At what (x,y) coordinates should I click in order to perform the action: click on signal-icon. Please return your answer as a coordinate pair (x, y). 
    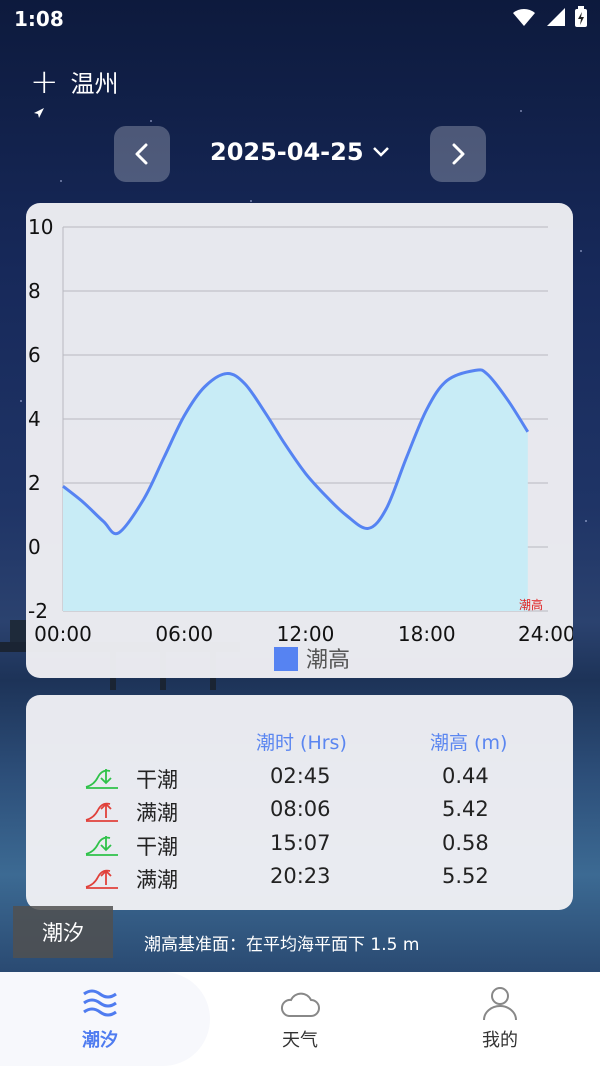
    Looking at the image, I should click on (556, 17).